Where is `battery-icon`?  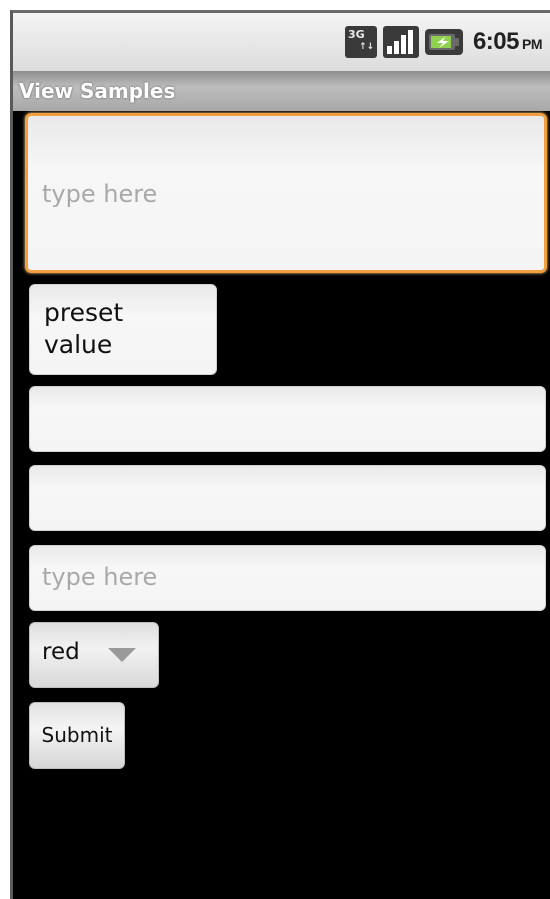
battery-icon is located at coordinates (443, 42).